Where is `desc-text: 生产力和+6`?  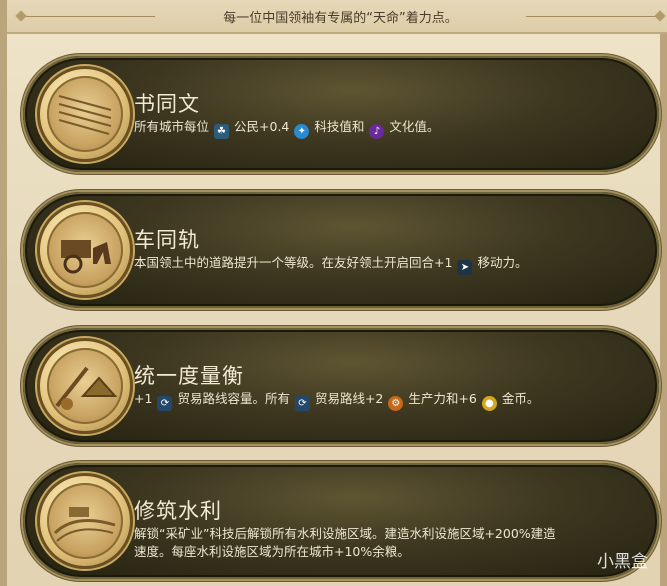 desc-text: 生产力和+6 is located at coordinates (442, 398).